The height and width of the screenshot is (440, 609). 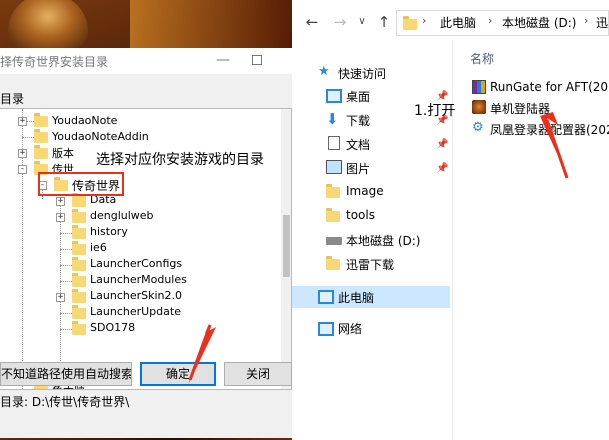 I want to click on maximize-button, so click(x=257, y=60).